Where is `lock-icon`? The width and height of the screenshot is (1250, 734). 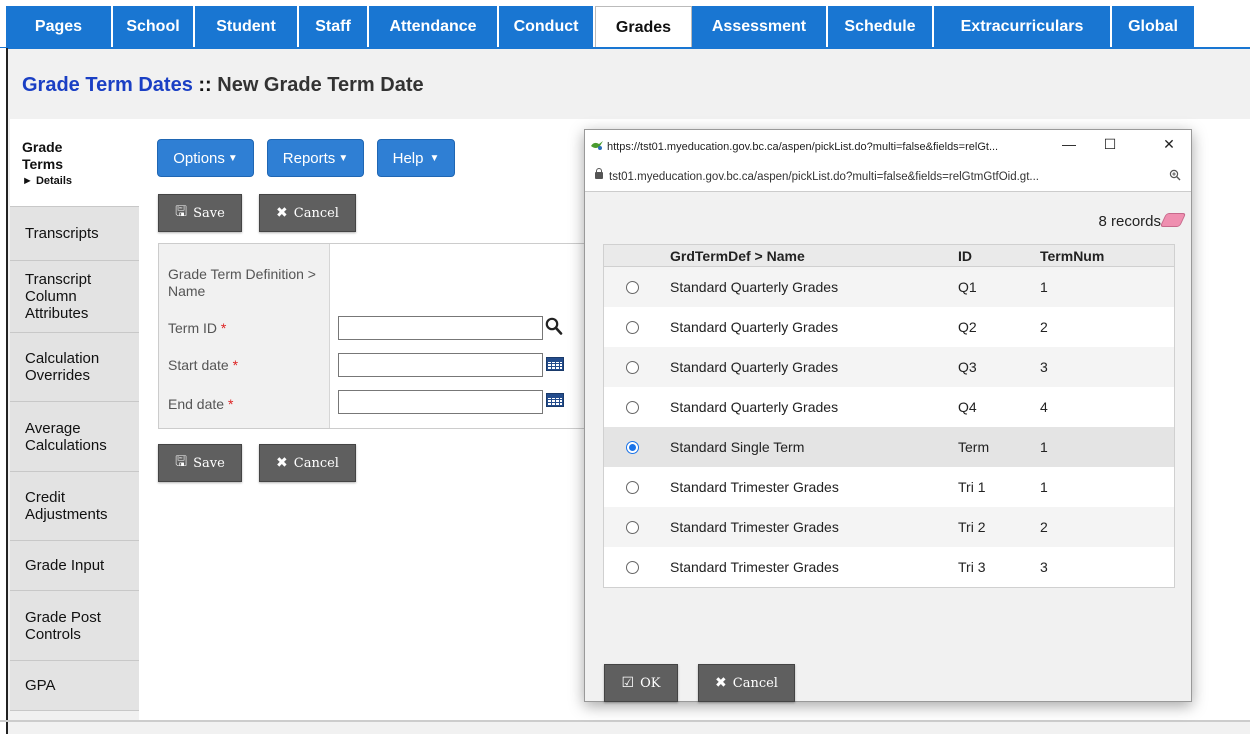 lock-icon is located at coordinates (599, 173).